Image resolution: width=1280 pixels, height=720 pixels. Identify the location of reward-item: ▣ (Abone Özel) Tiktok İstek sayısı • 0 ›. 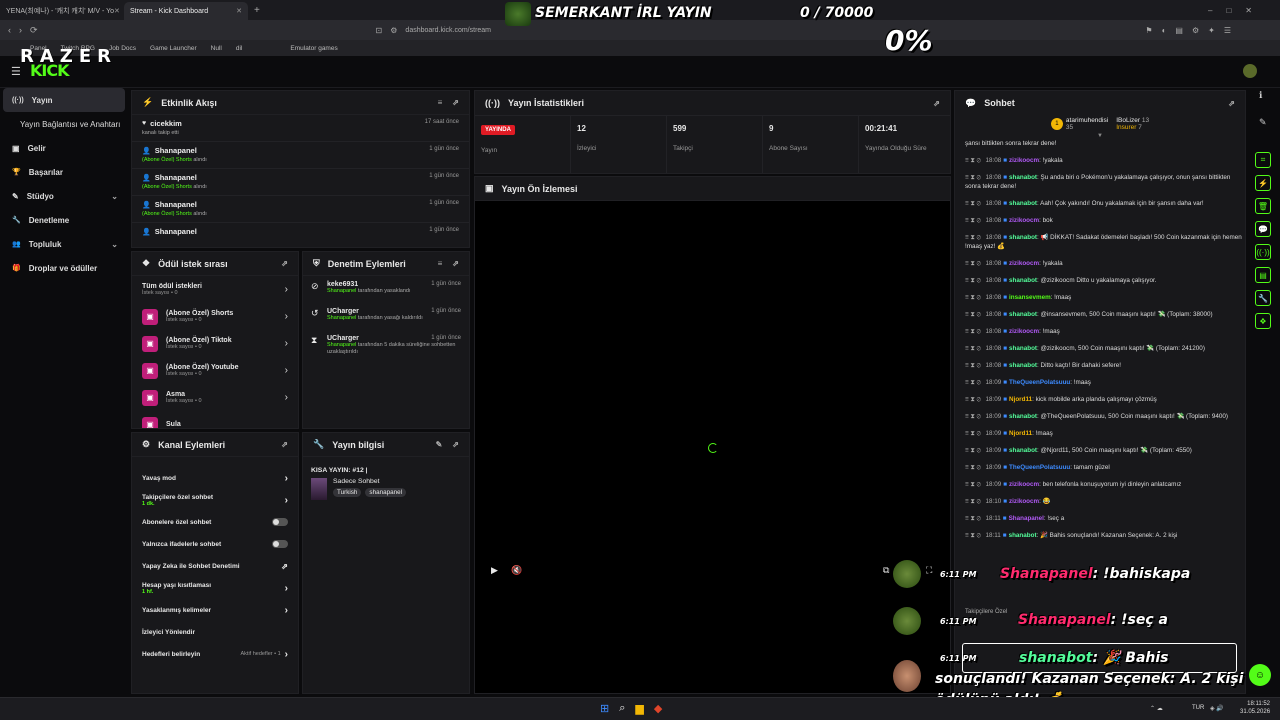
(215, 343).